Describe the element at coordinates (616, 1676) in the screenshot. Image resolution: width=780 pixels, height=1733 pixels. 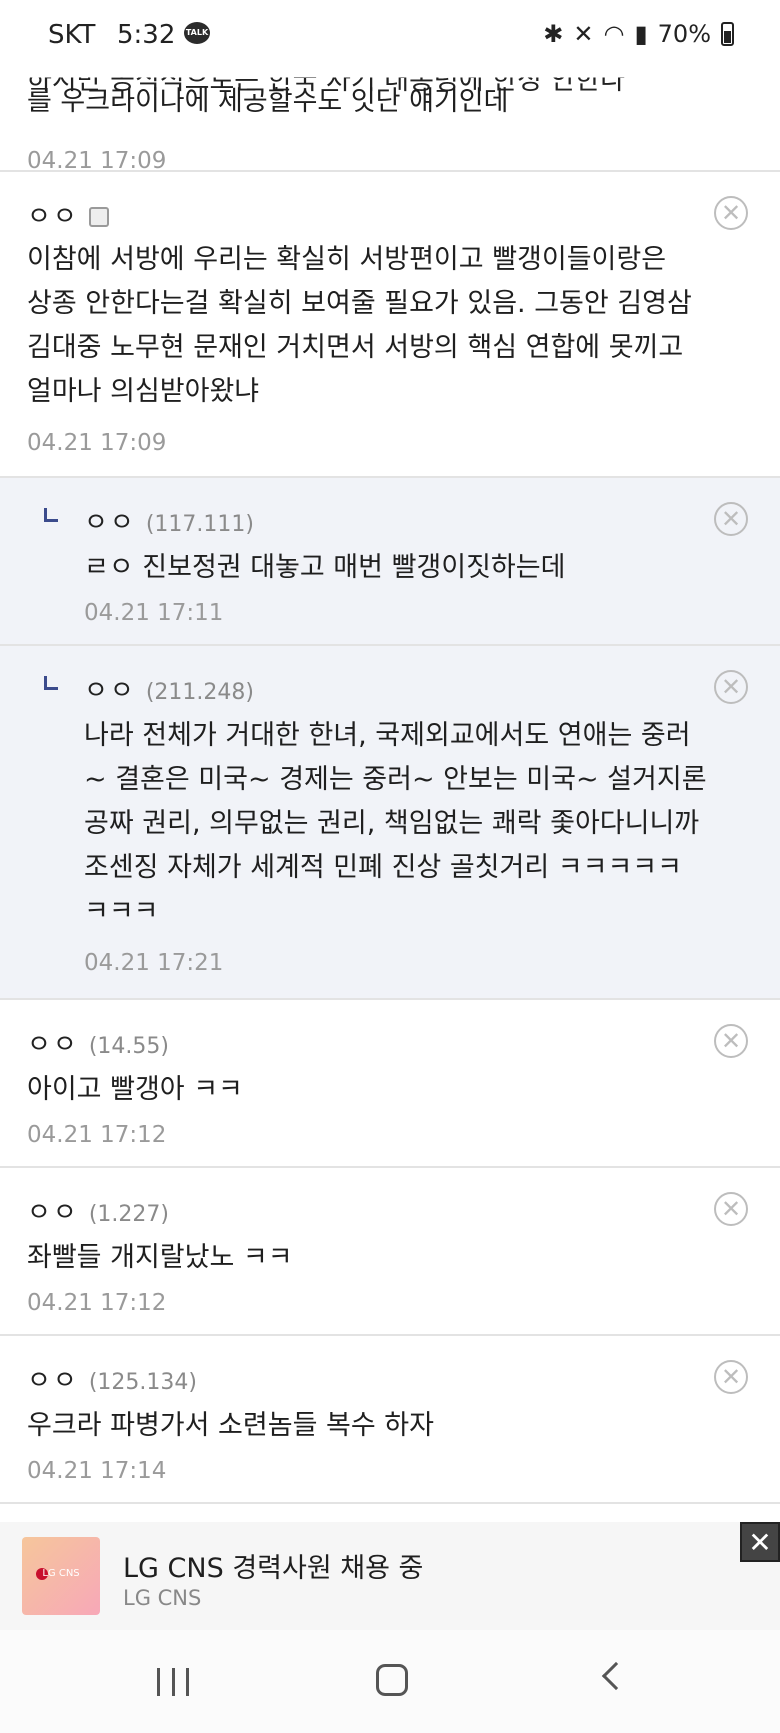
I see `back-button` at that location.